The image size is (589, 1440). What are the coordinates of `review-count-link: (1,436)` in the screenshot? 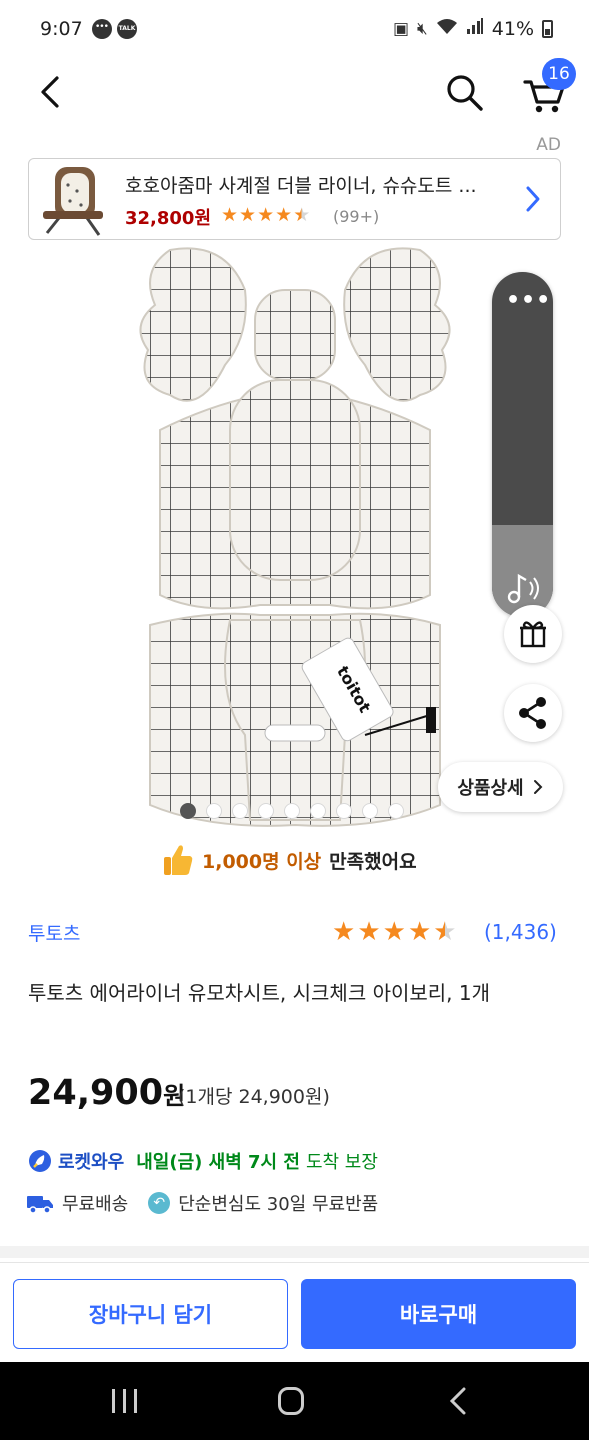 It's located at (520, 932).